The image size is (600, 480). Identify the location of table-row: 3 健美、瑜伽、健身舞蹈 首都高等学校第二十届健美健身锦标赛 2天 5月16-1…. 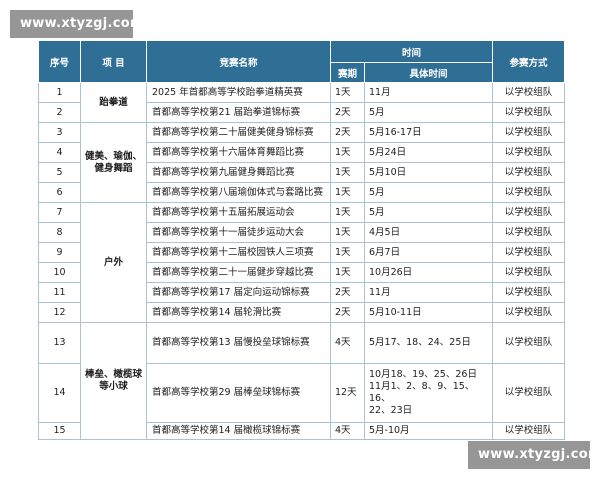
(302, 162).